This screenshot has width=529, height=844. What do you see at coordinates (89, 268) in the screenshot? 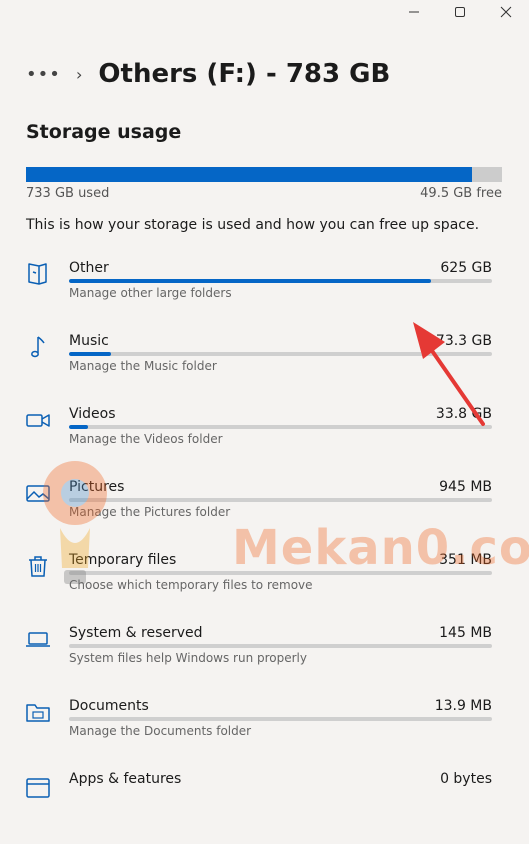
I see `category-name: Other` at bounding box center [89, 268].